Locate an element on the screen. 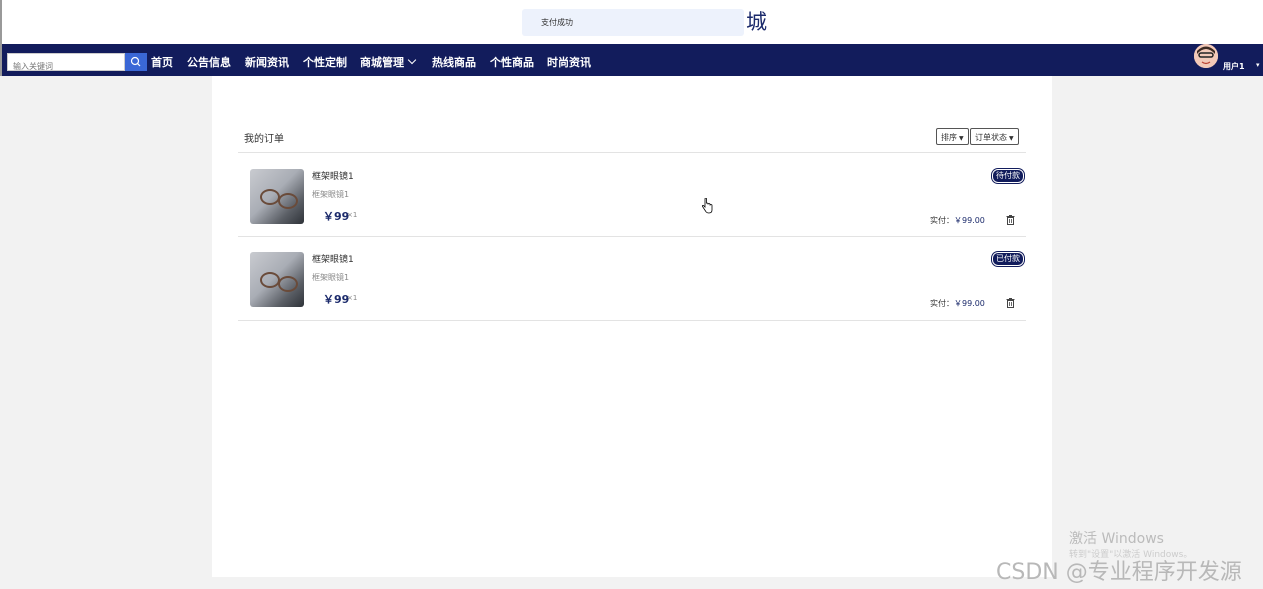  top-header: 支付成功 城 is located at coordinates (631, 22).